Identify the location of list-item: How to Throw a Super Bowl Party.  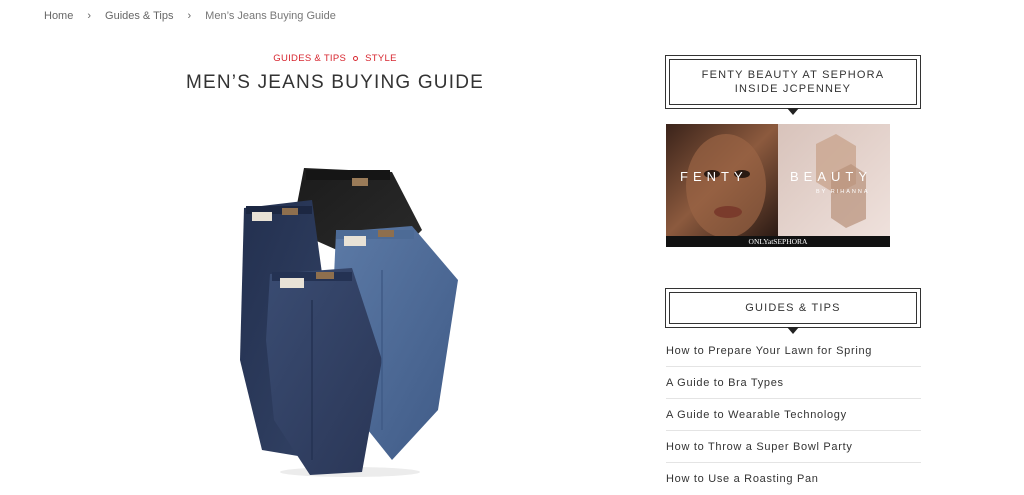
(793, 447).